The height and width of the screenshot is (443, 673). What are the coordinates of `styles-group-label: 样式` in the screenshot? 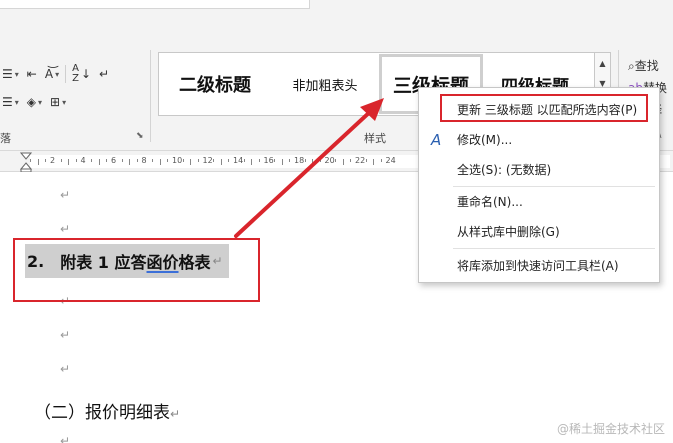 It's located at (375, 138).